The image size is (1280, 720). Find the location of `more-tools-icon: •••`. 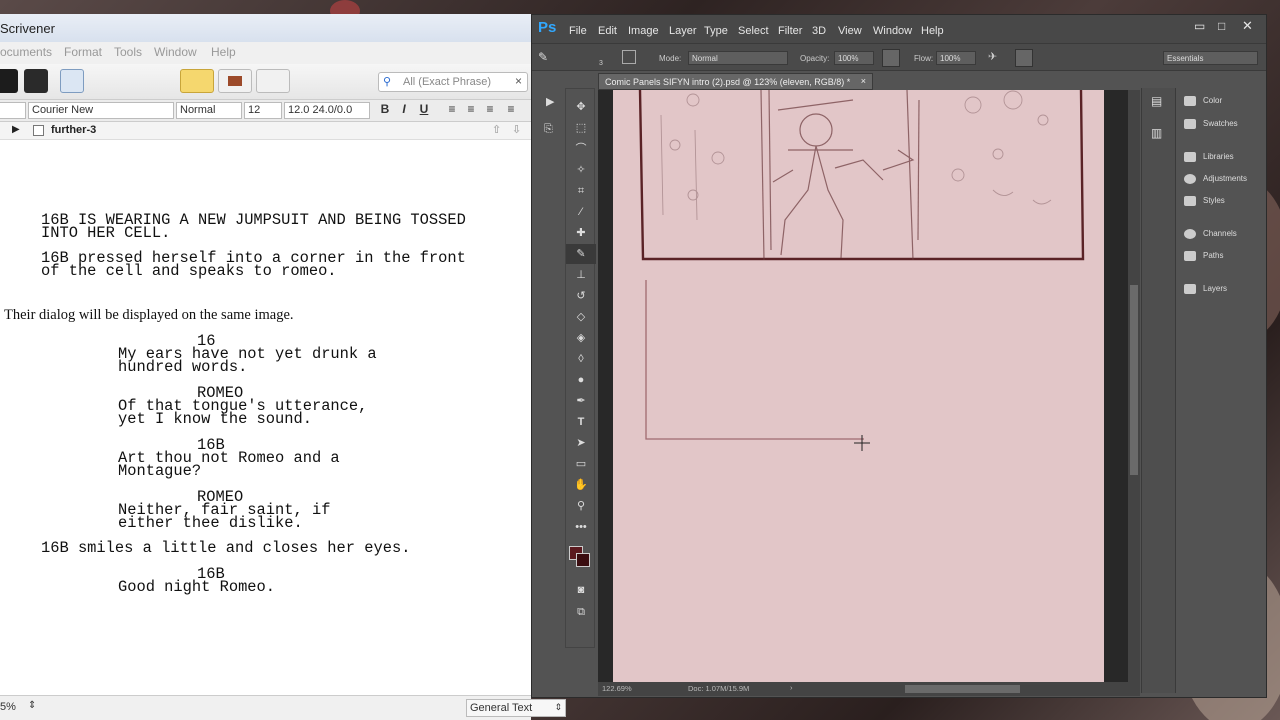

more-tools-icon: ••• is located at coordinates (581, 527).